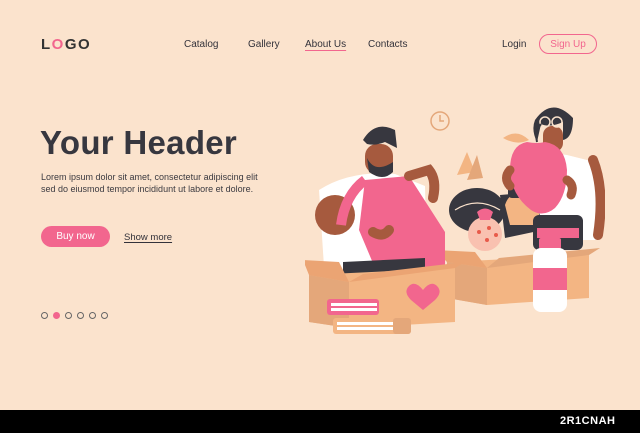 This screenshot has height=433, width=640. Describe the element at coordinates (380, 204) in the screenshot. I see `man-figure` at that location.